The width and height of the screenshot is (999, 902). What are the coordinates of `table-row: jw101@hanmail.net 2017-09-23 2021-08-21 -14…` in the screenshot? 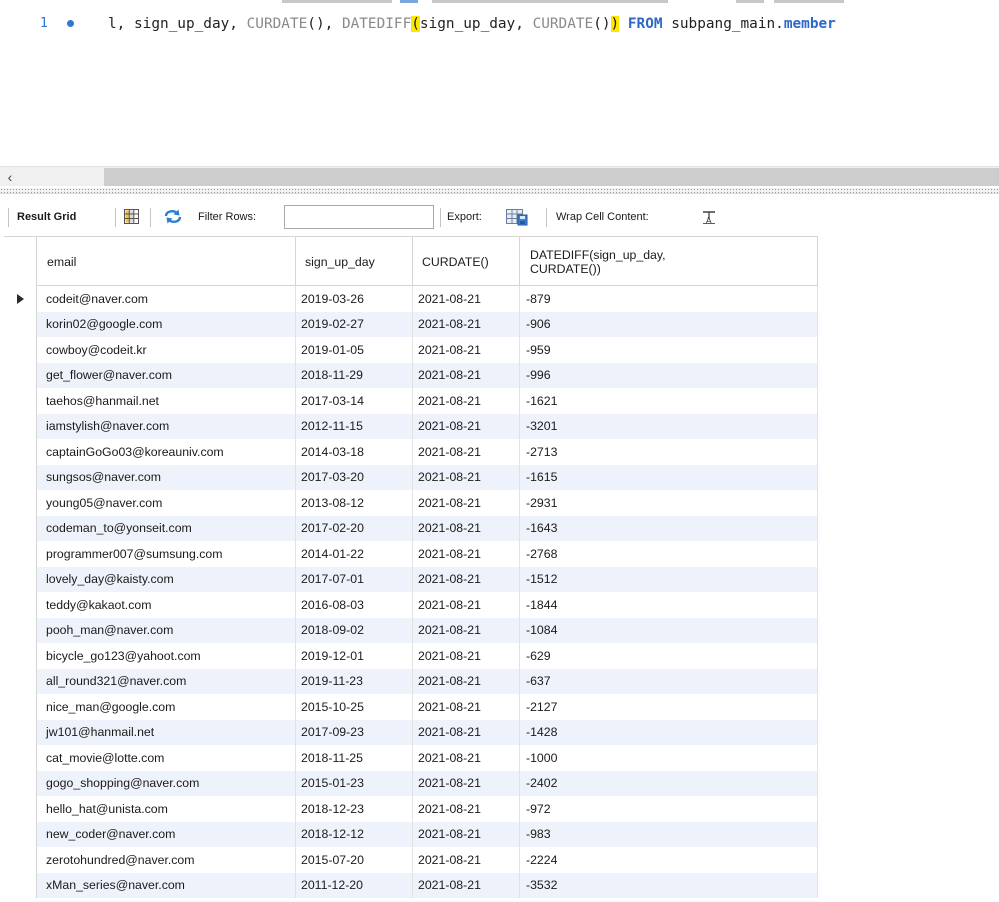 It's located at (411, 732).